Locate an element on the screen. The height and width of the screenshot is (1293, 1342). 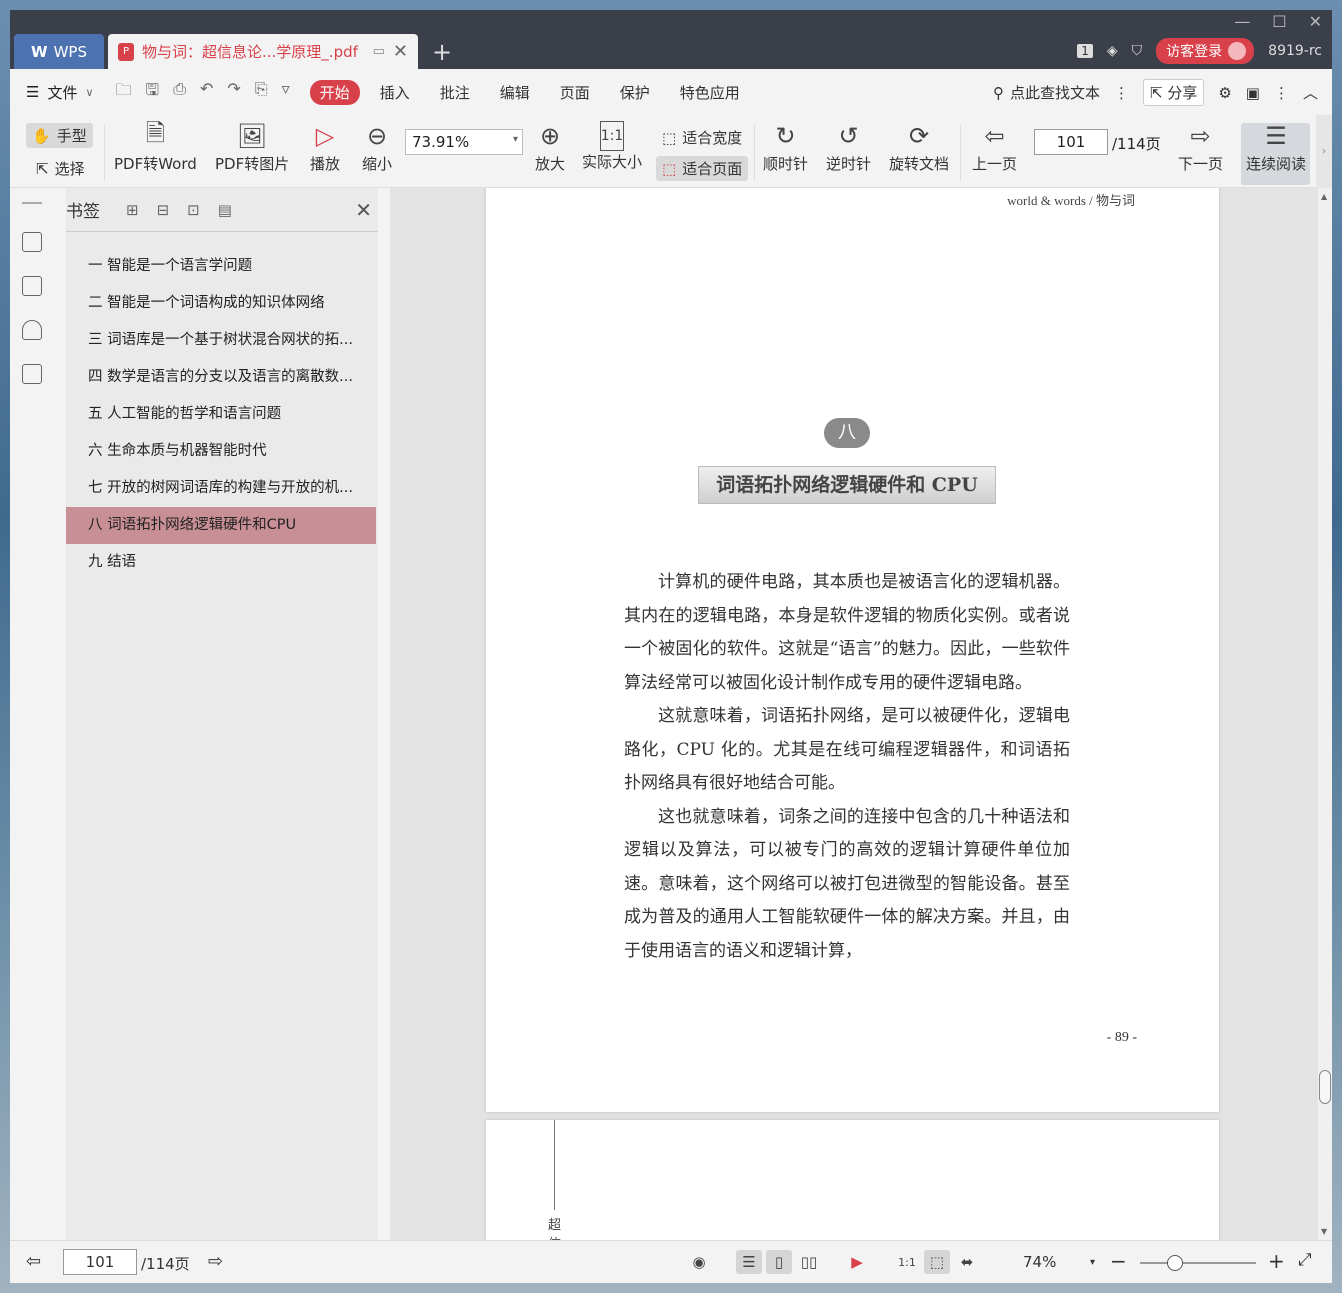
rotate-counter-clockwise-label: 逆时针 is located at coordinates (849, 164).